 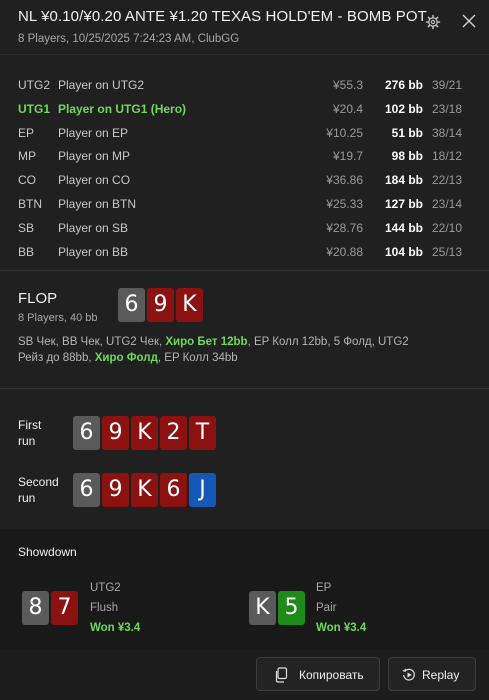 What do you see at coordinates (173, 433) in the screenshot?
I see `playing-card: 2` at bounding box center [173, 433].